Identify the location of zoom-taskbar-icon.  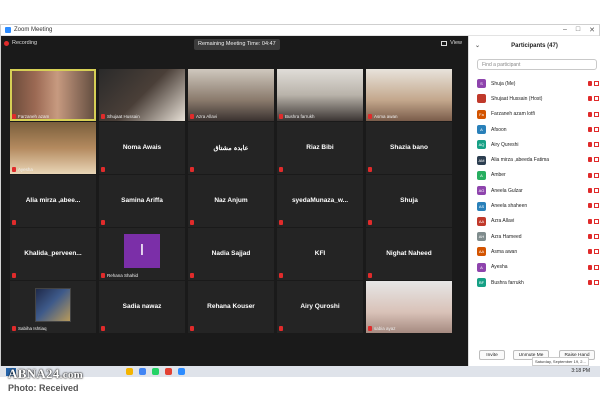
(181, 371).